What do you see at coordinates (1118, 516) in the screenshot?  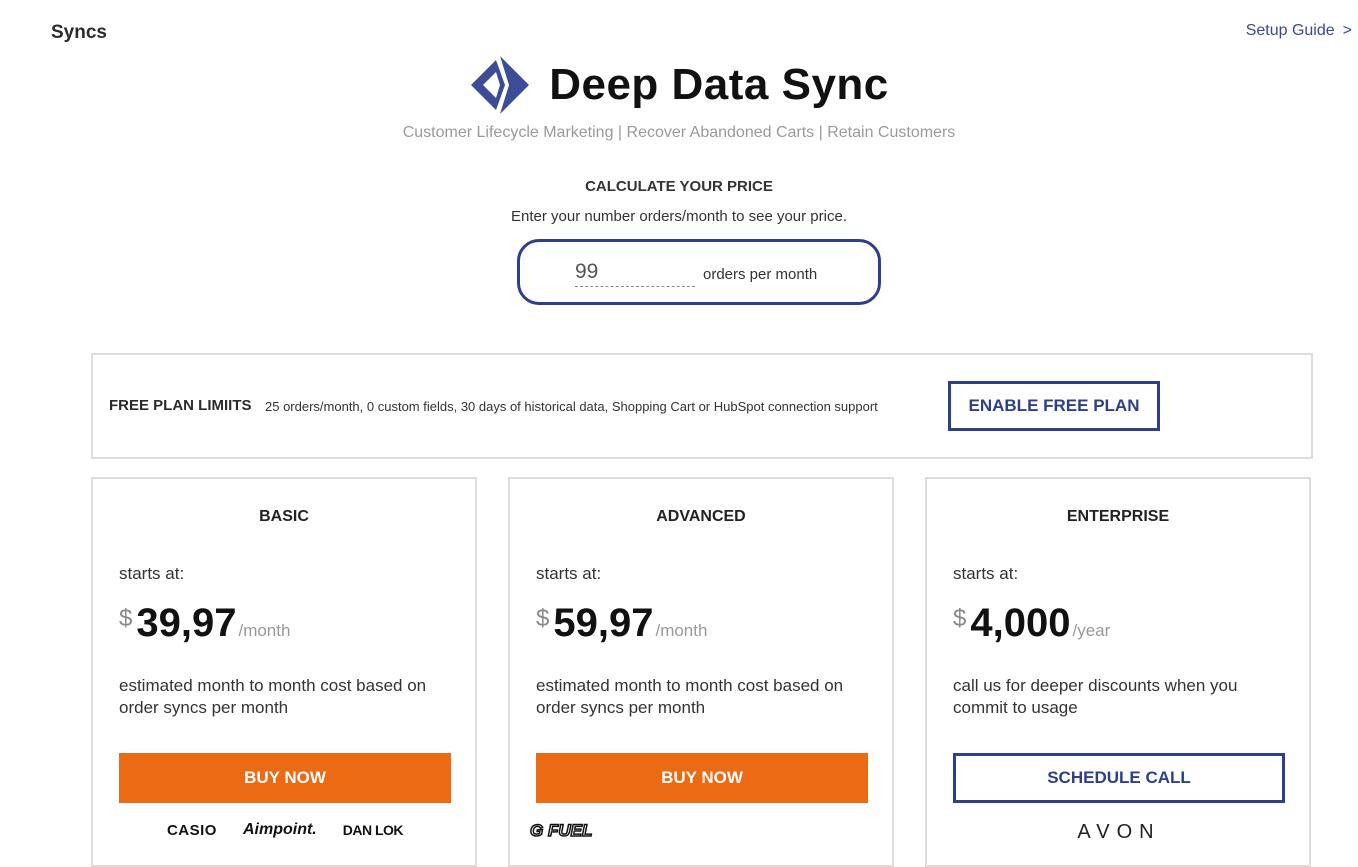 I see `plan-name: ENTERPRISE` at bounding box center [1118, 516].